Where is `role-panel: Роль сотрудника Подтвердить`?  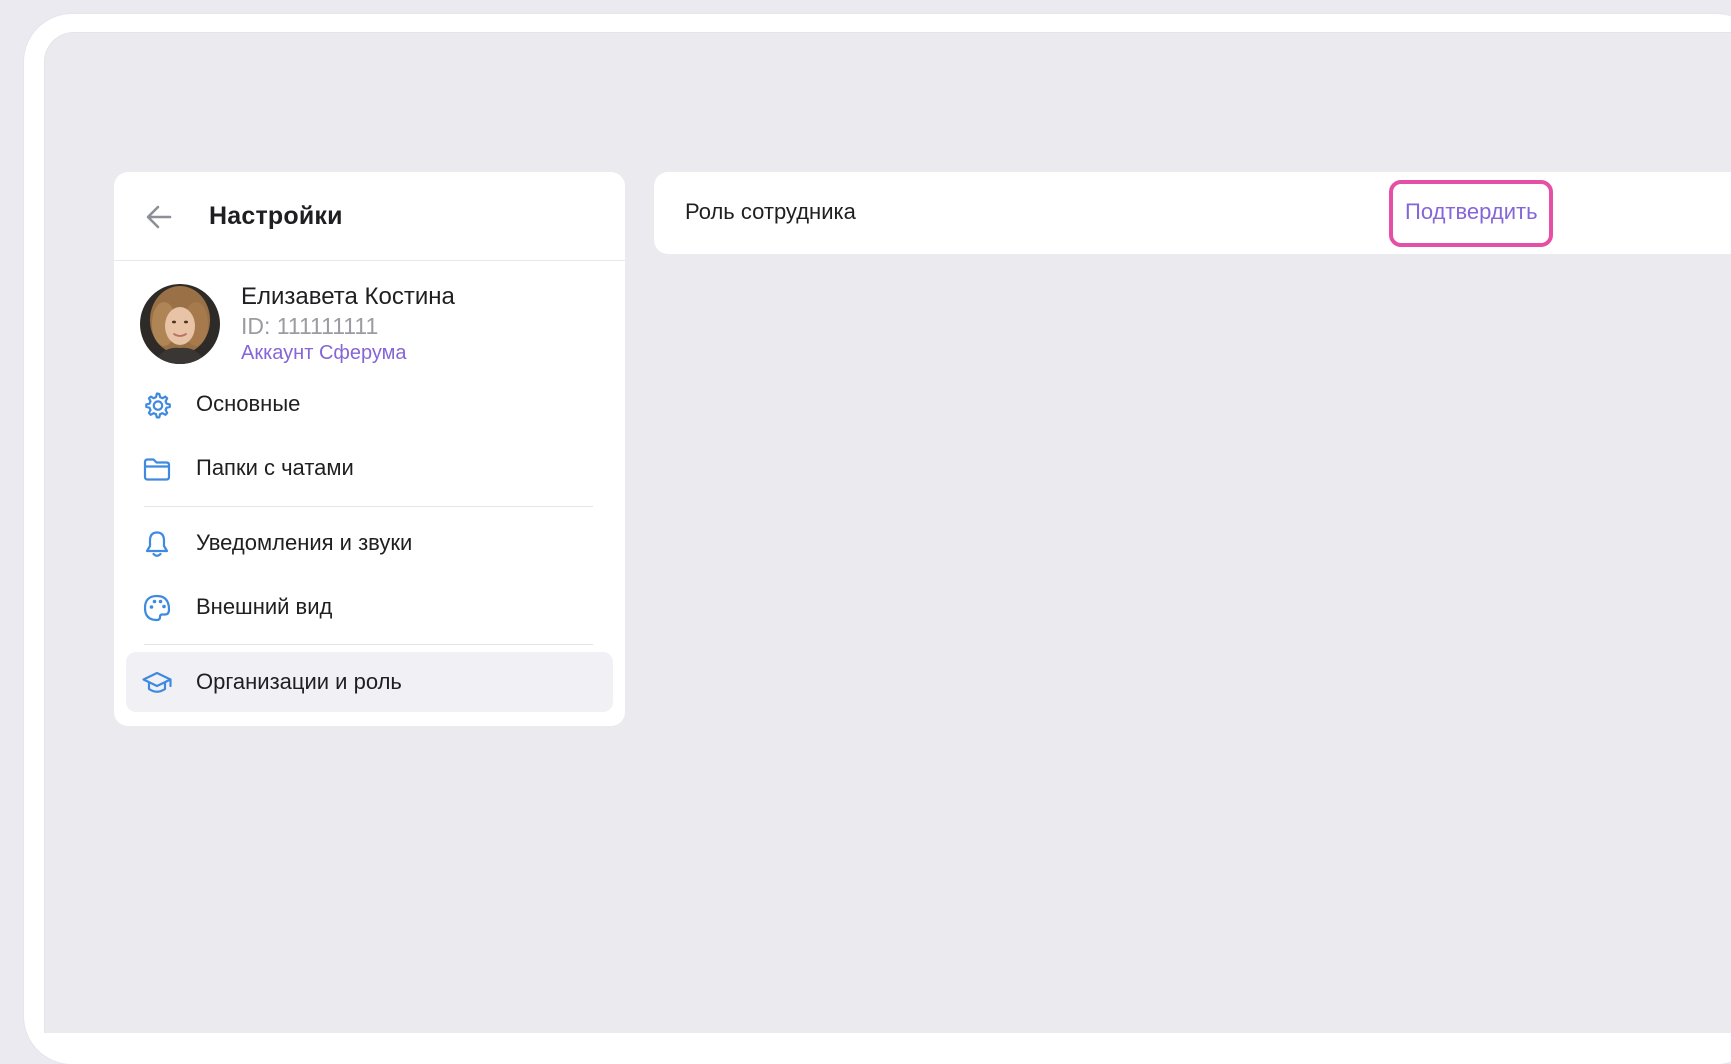
role-panel: Роль сотрудника Подтвердить is located at coordinates (1192, 213).